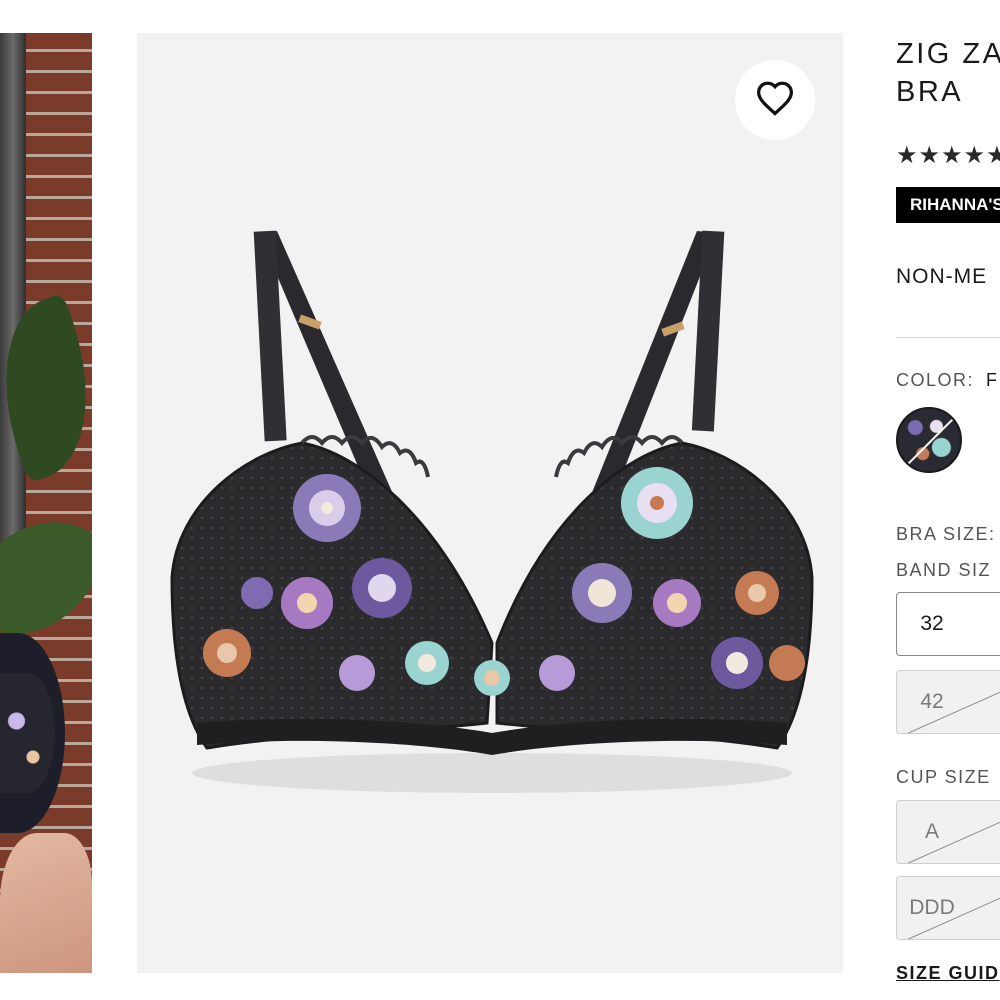  I want to click on model-photo, so click(46, 503).